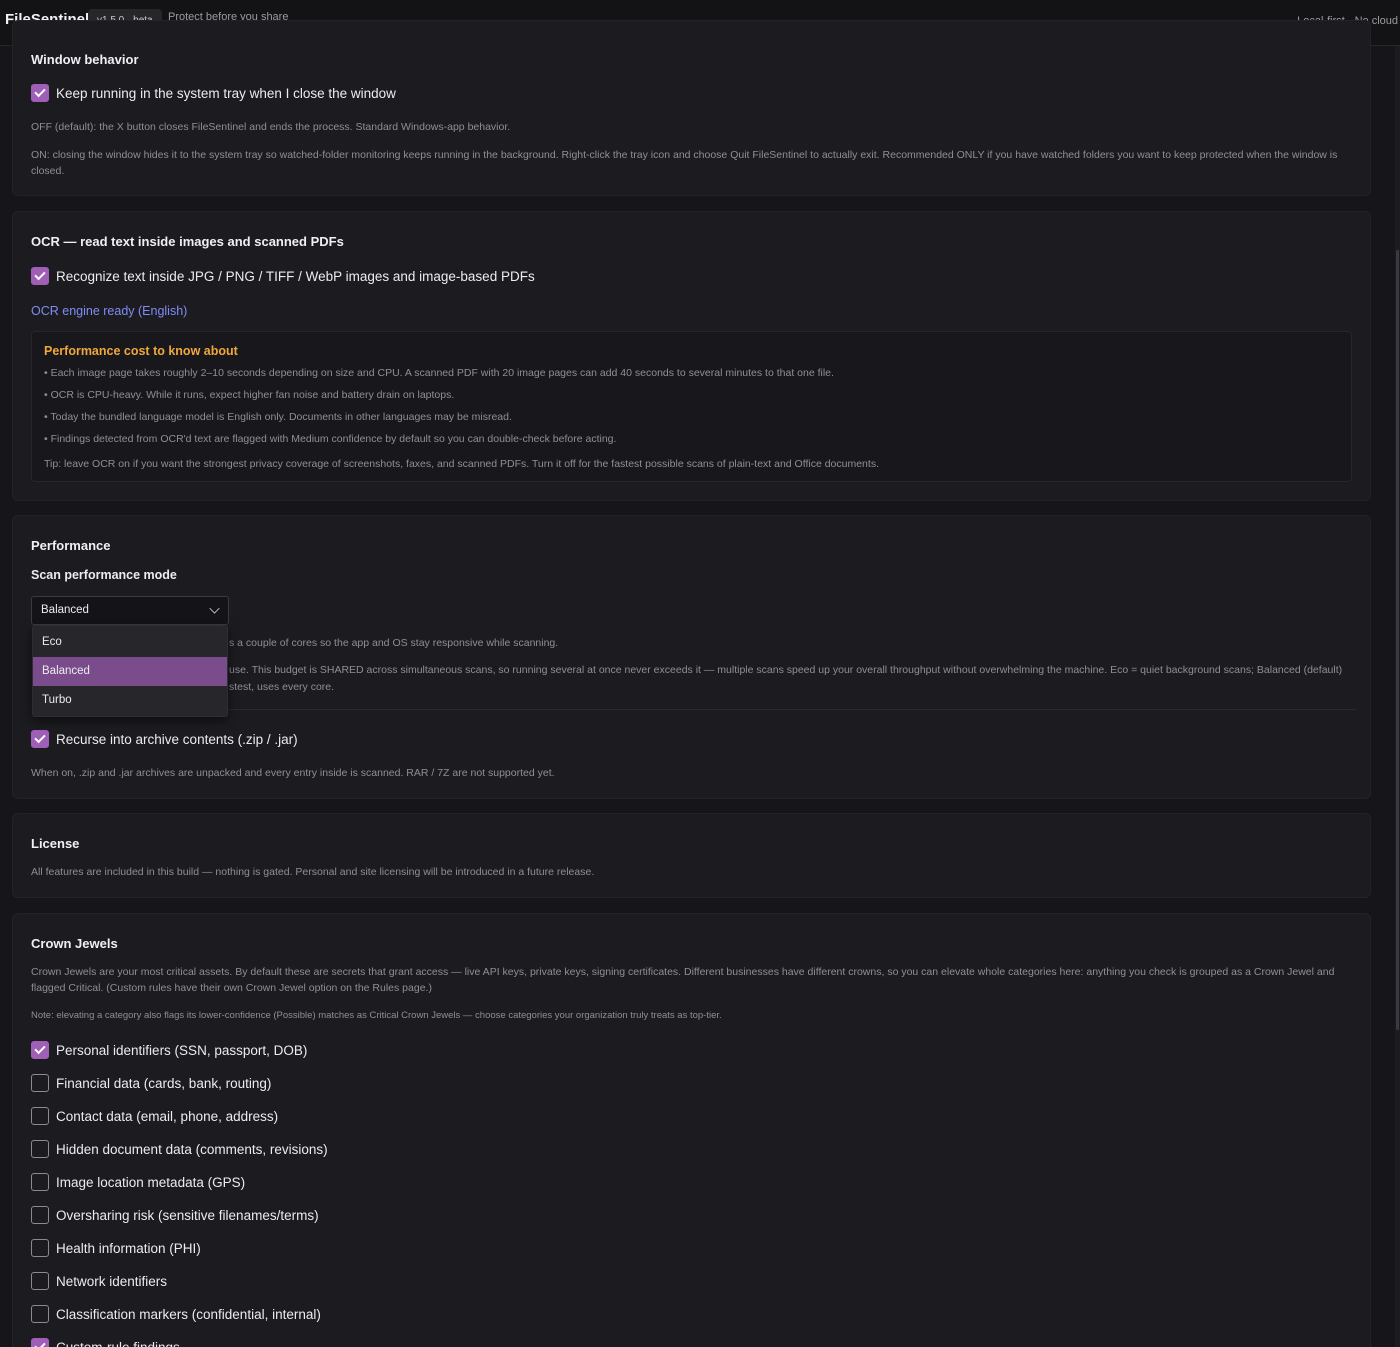  I want to click on category-label: Image location metadata (GPS), so click(151, 1182).